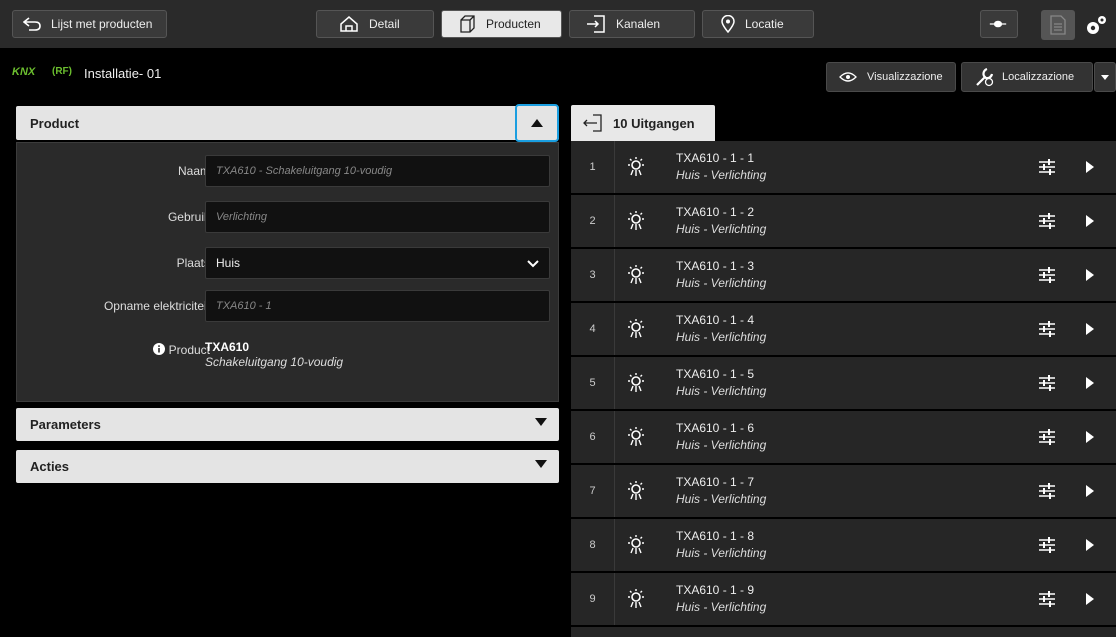 The height and width of the screenshot is (637, 1116). I want to click on plaats-label: Plaats, so click(193, 263).